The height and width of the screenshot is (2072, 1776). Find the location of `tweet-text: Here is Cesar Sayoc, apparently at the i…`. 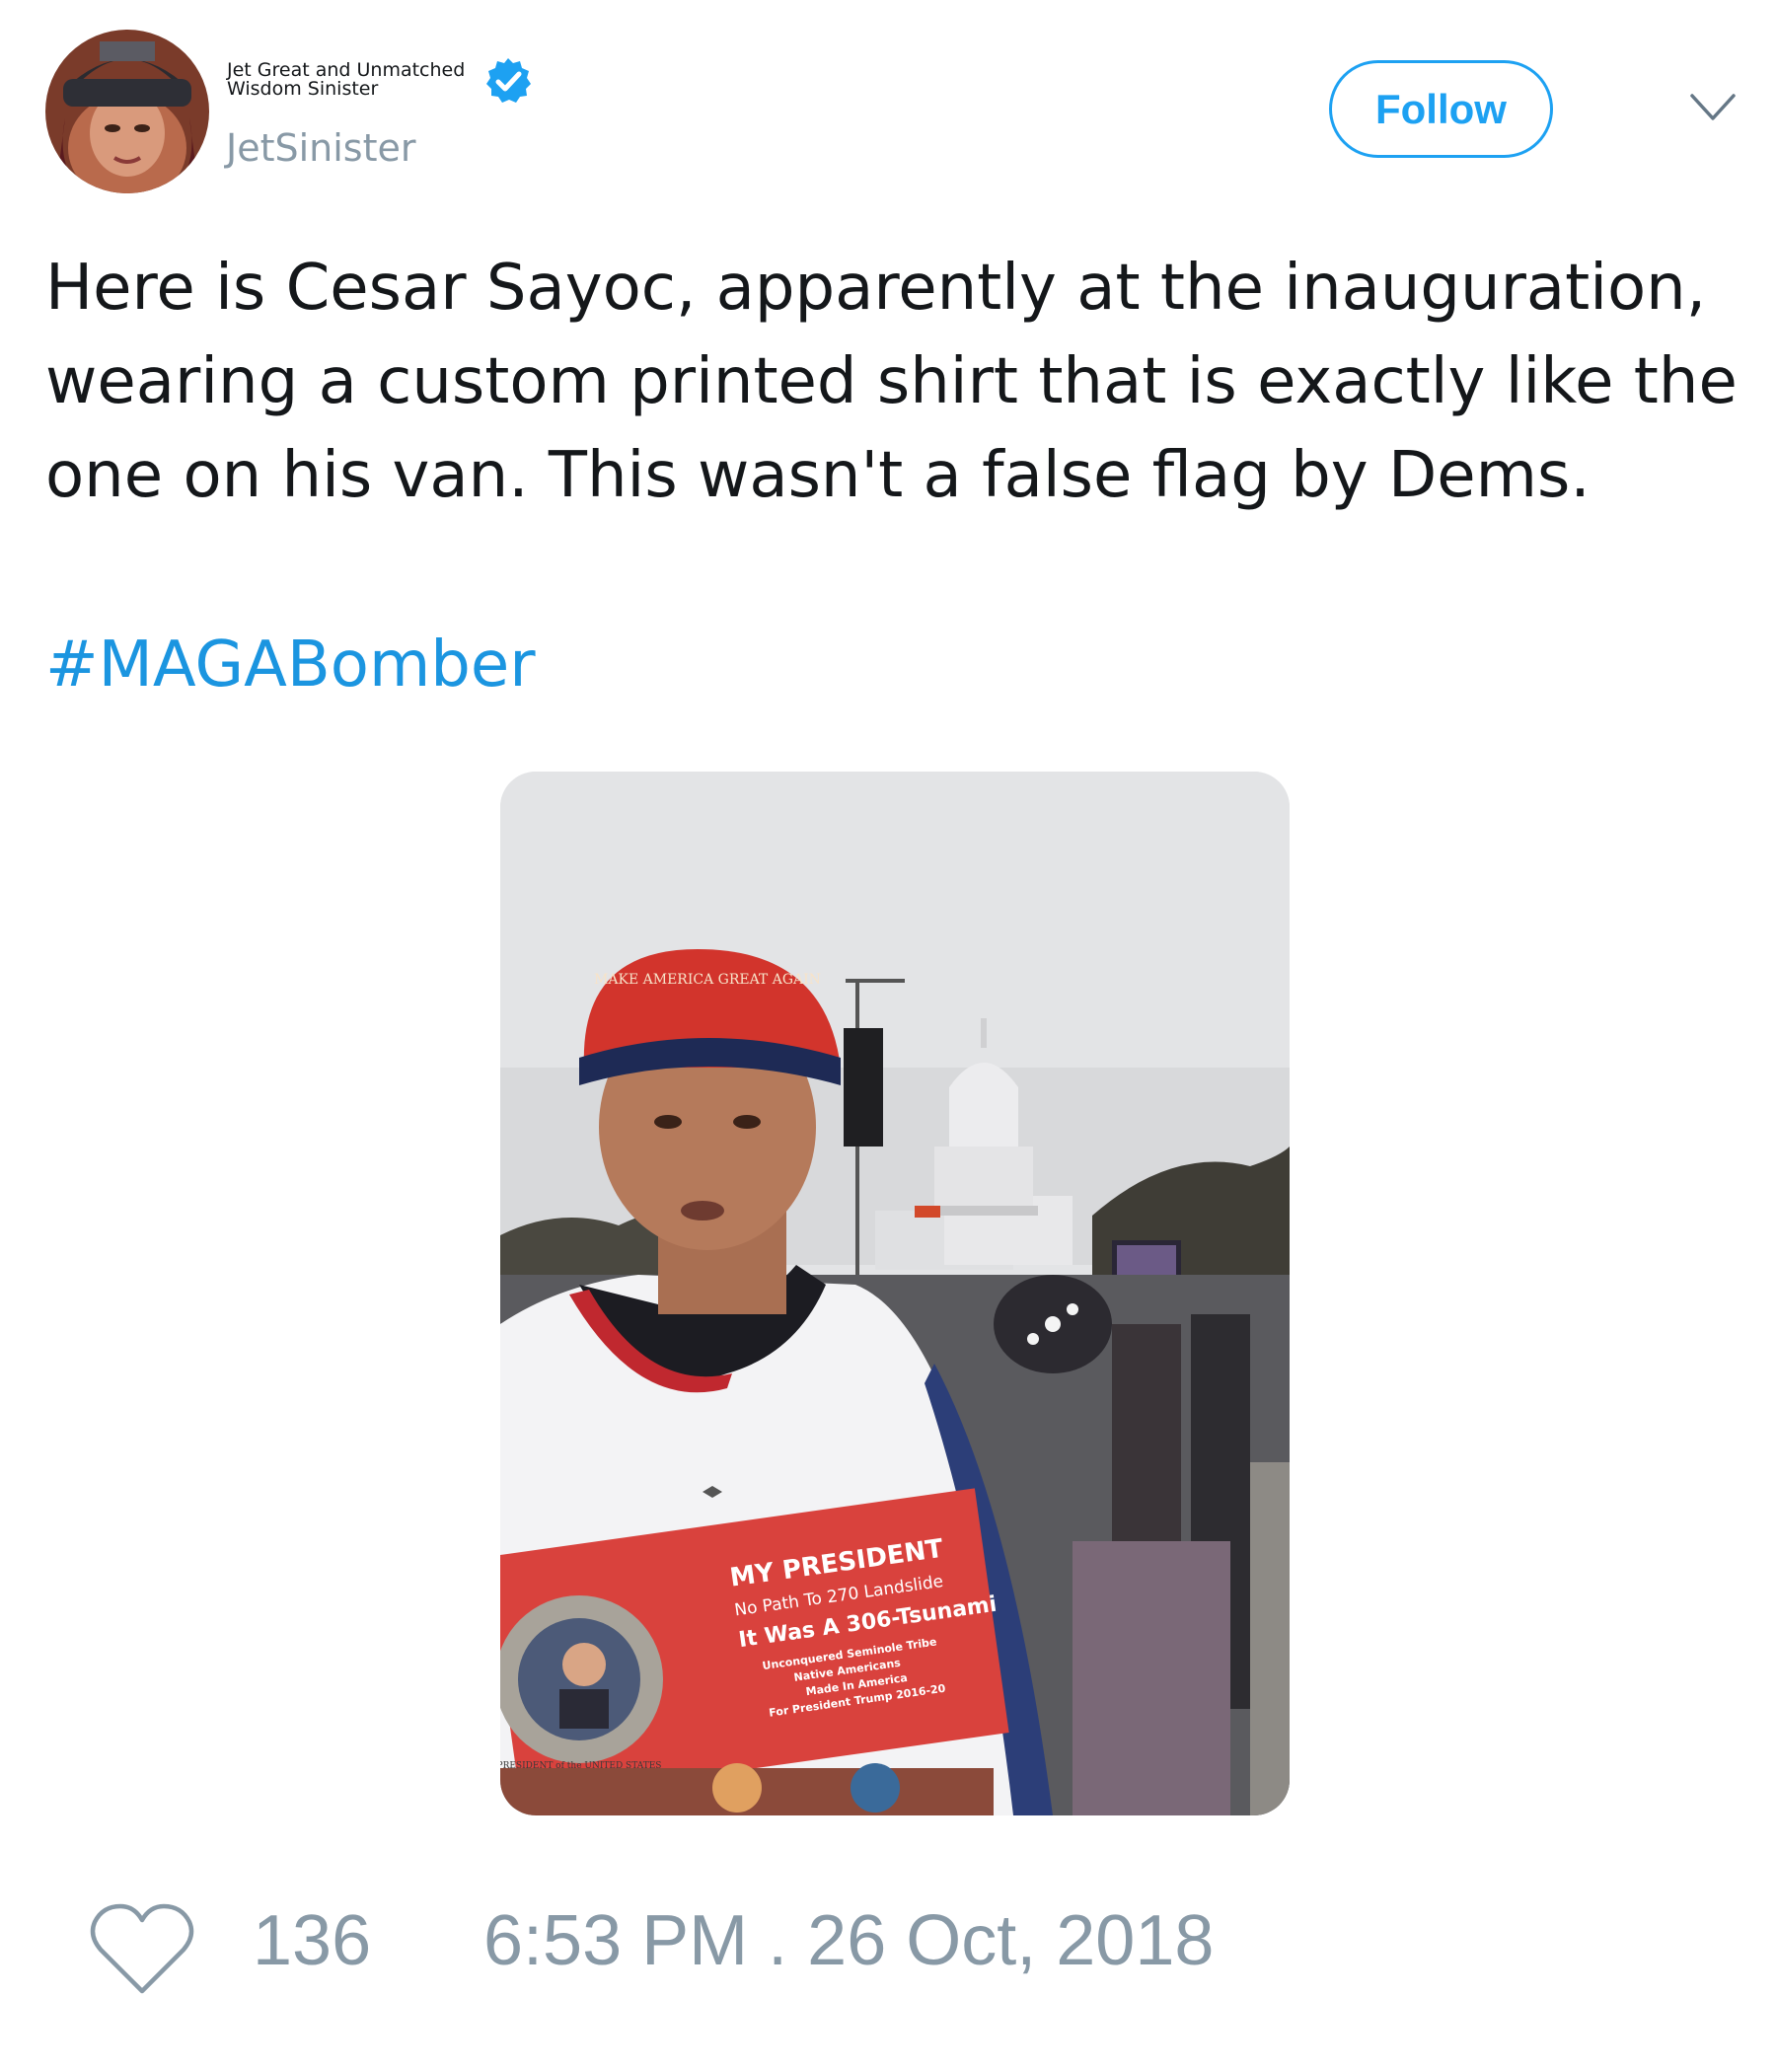

tweet-text: Here is Cesar Sayoc, apparently at the i… is located at coordinates (892, 382).